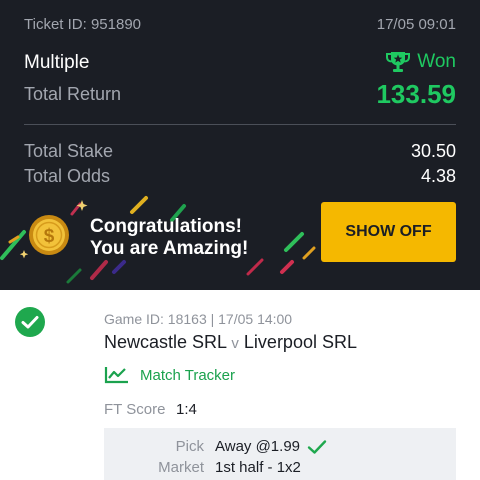 The height and width of the screenshot is (480, 480). Describe the element at coordinates (30, 322) in the screenshot. I see `check-circle-icon` at that location.